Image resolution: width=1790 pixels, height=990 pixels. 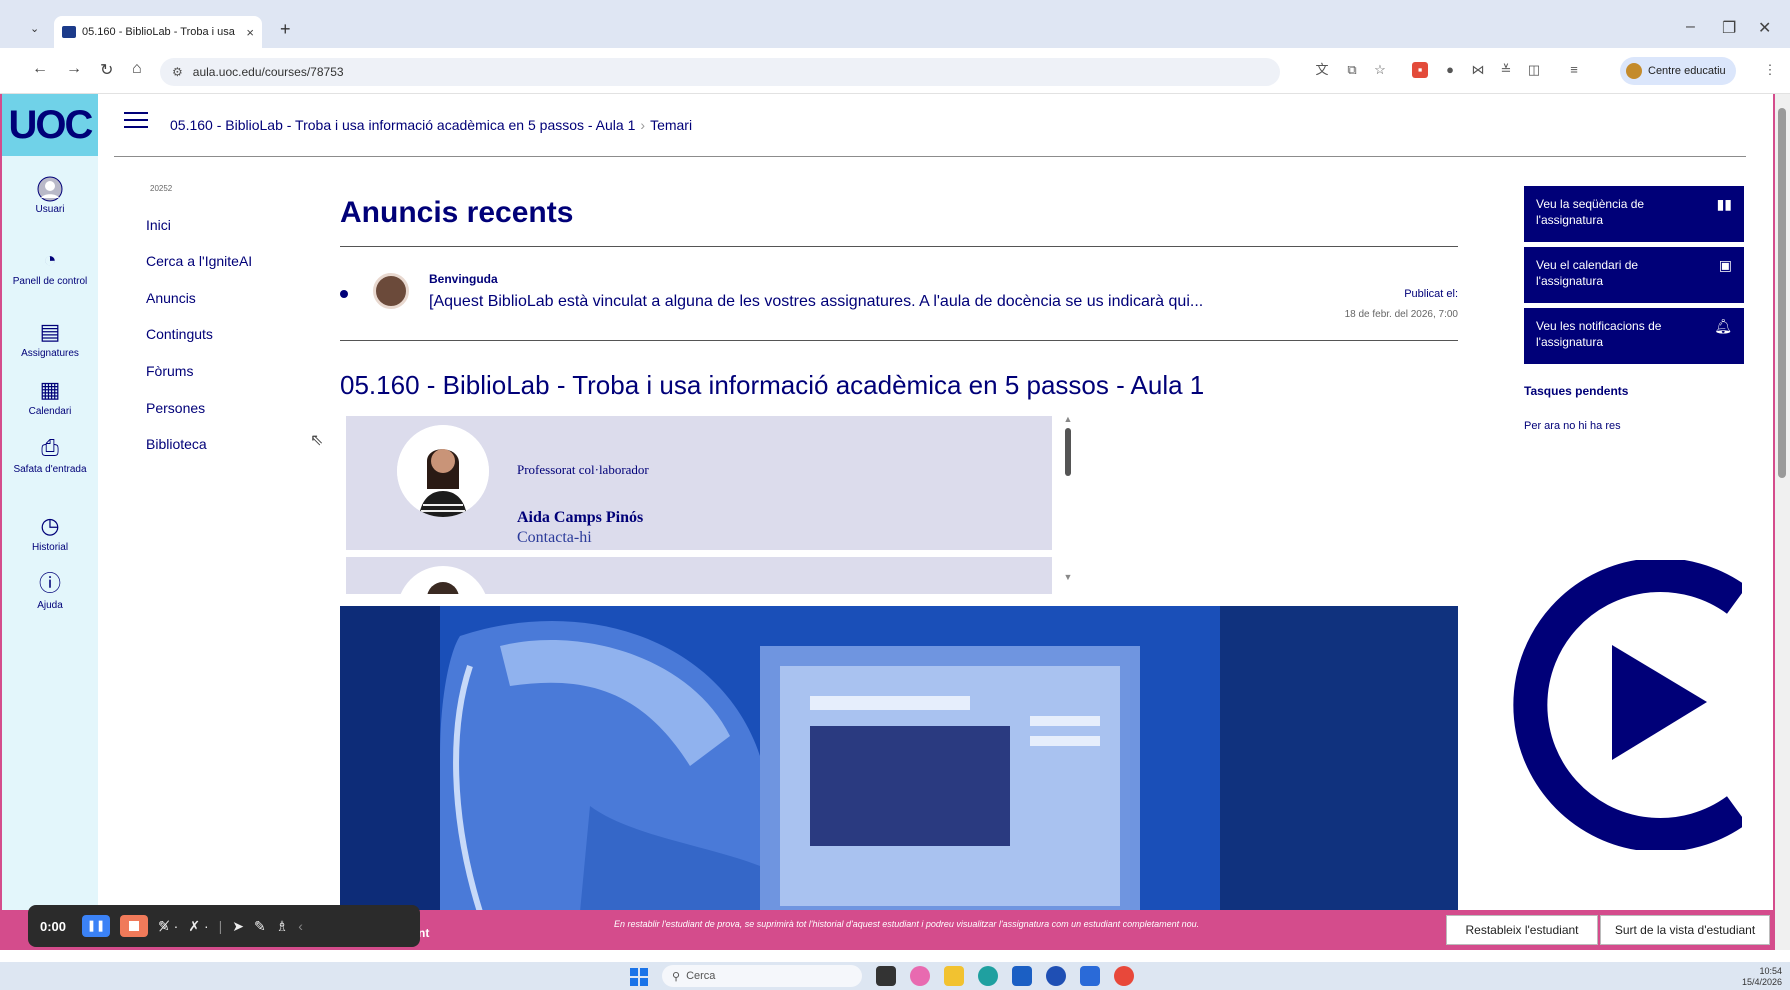 I want to click on copilot-icon, so click(x=920, y=976).